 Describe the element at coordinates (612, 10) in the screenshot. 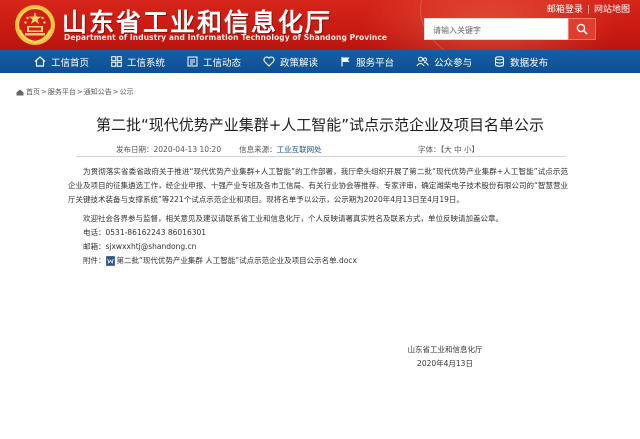

I see `sitemap-link: 网站地图` at that location.